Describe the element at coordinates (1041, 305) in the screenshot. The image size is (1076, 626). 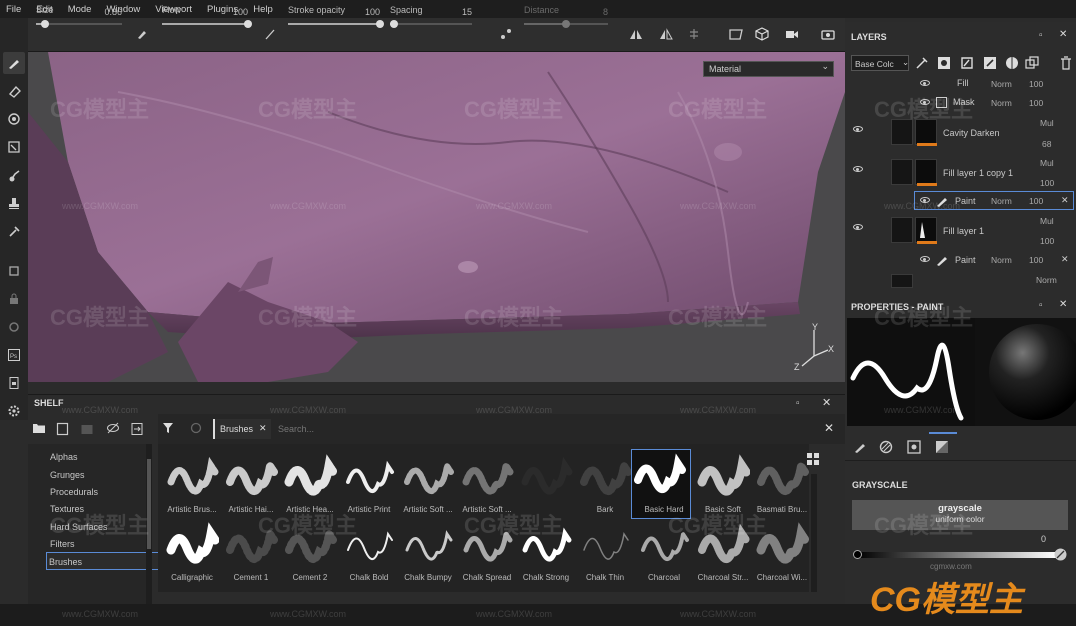
I see `properties-float-icon: ▫` at that location.